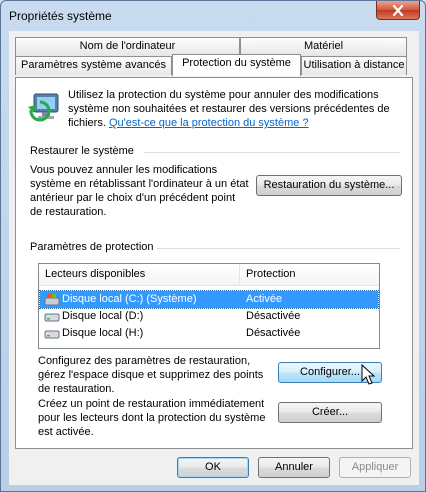 Image resolution: width=426 pixels, height=492 pixels. What do you see at coordinates (213, 16) in the screenshot?
I see `title-bar: Propriétés système` at bounding box center [213, 16].